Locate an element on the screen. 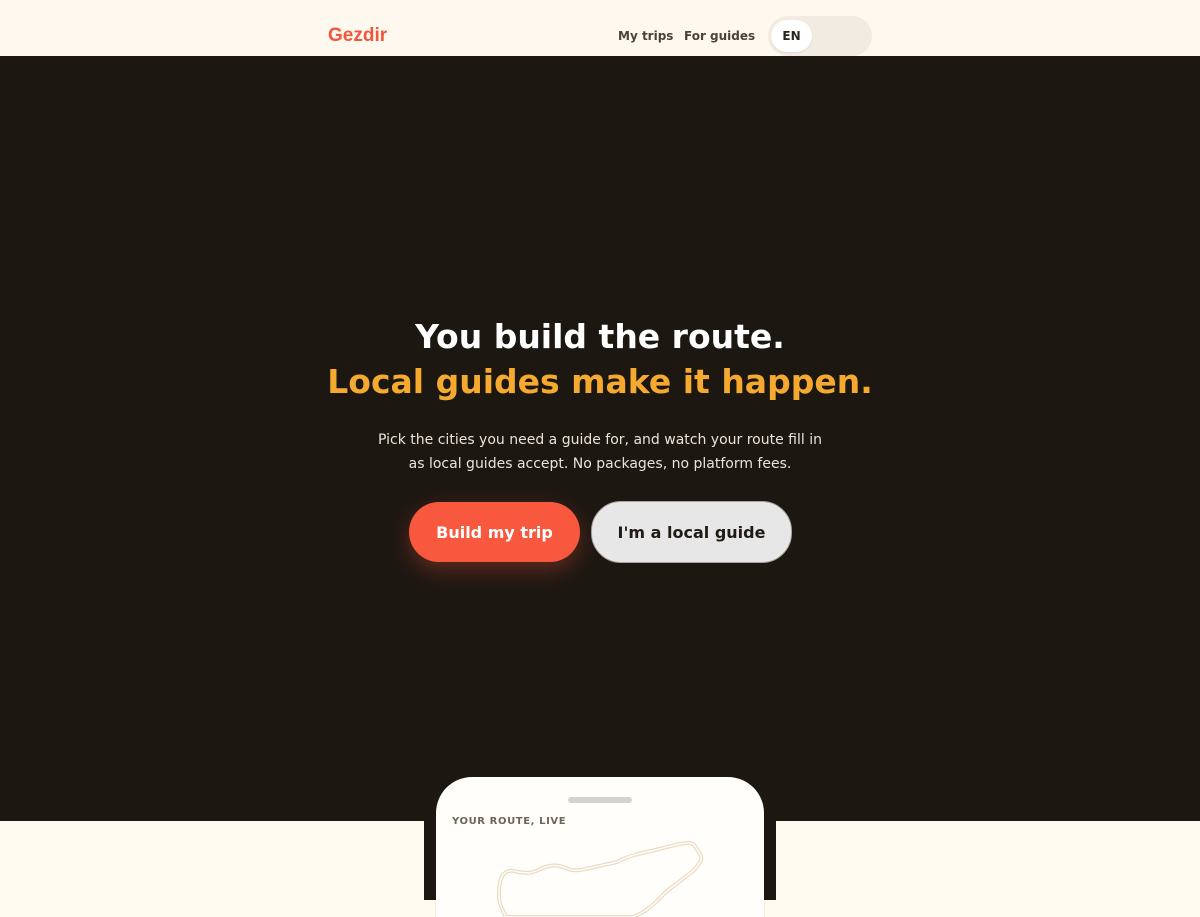 The width and height of the screenshot is (1200, 917). local-guide-button: I'm a local guide is located at coordinates (691, 532).